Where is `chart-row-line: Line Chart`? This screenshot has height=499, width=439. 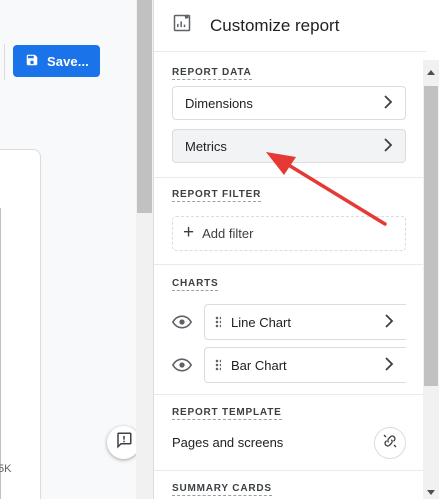
chart-row-line: Line Chart is located at coordinates (289, 322).